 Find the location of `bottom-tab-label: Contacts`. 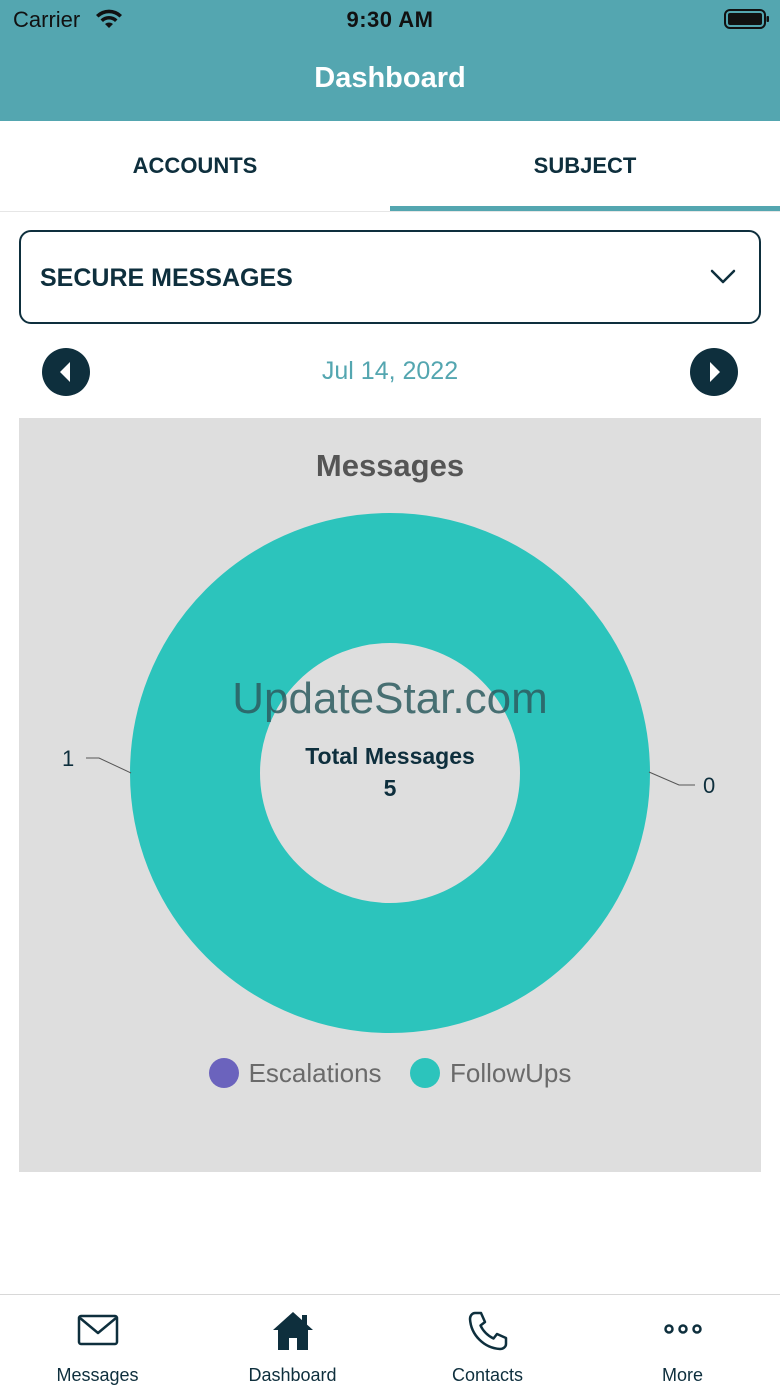

bottom-tab-label: Contacts is located at coordinates (487, 1375).